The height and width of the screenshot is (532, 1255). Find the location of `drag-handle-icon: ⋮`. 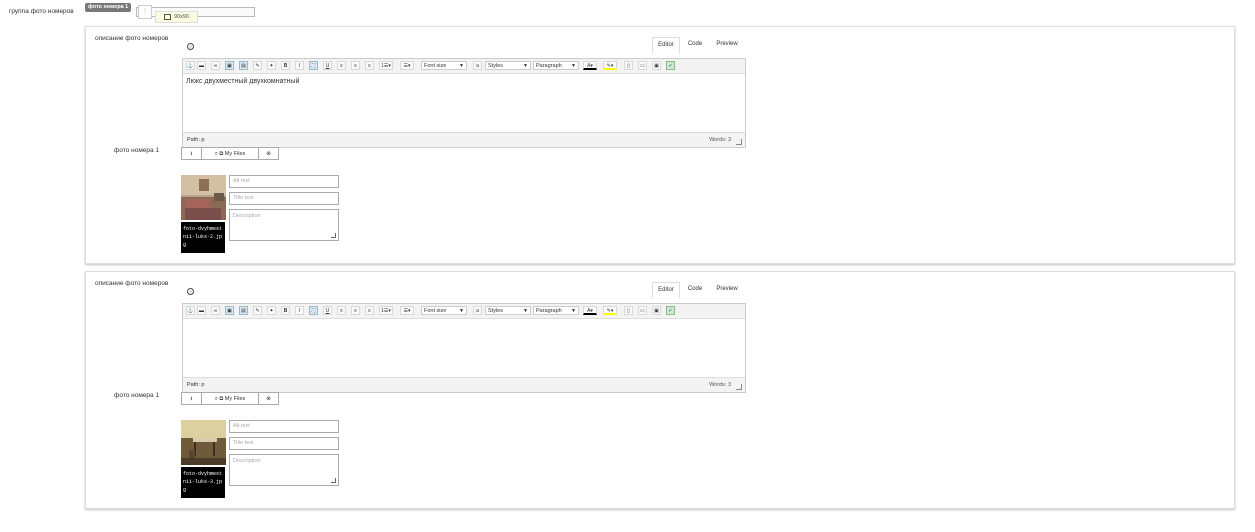

drag-handle-icon: ⋮ is located at coordinates (145, 12).